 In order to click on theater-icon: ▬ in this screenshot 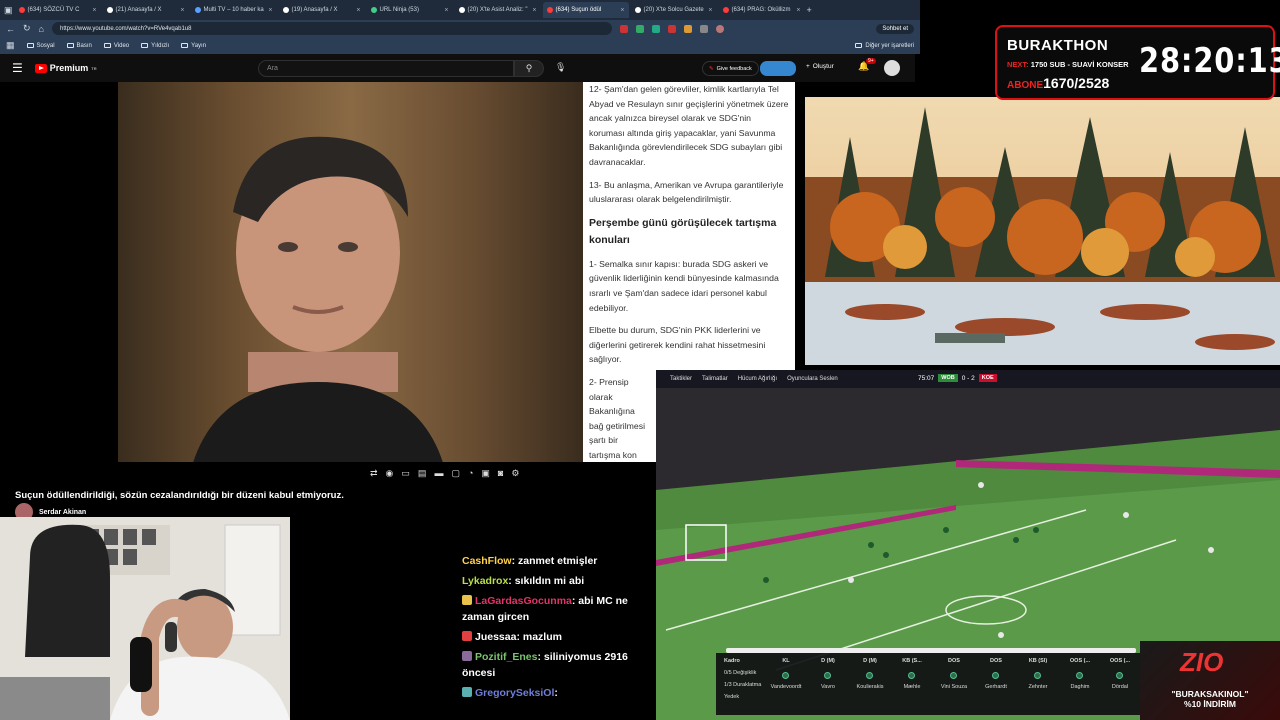, I will do `click(438, 473)`.